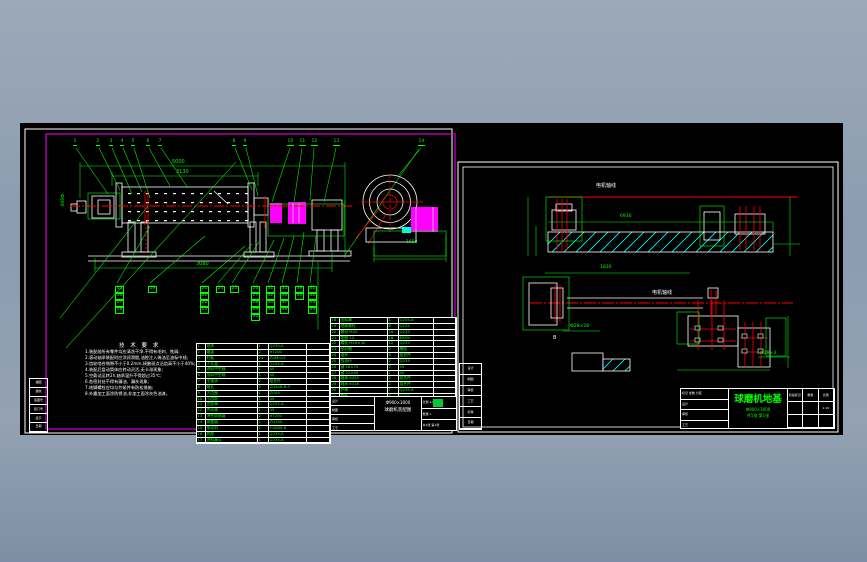 The height and width of the screenshot is (562, 867). I want to click on part-callout: 15, so click(119, 289).